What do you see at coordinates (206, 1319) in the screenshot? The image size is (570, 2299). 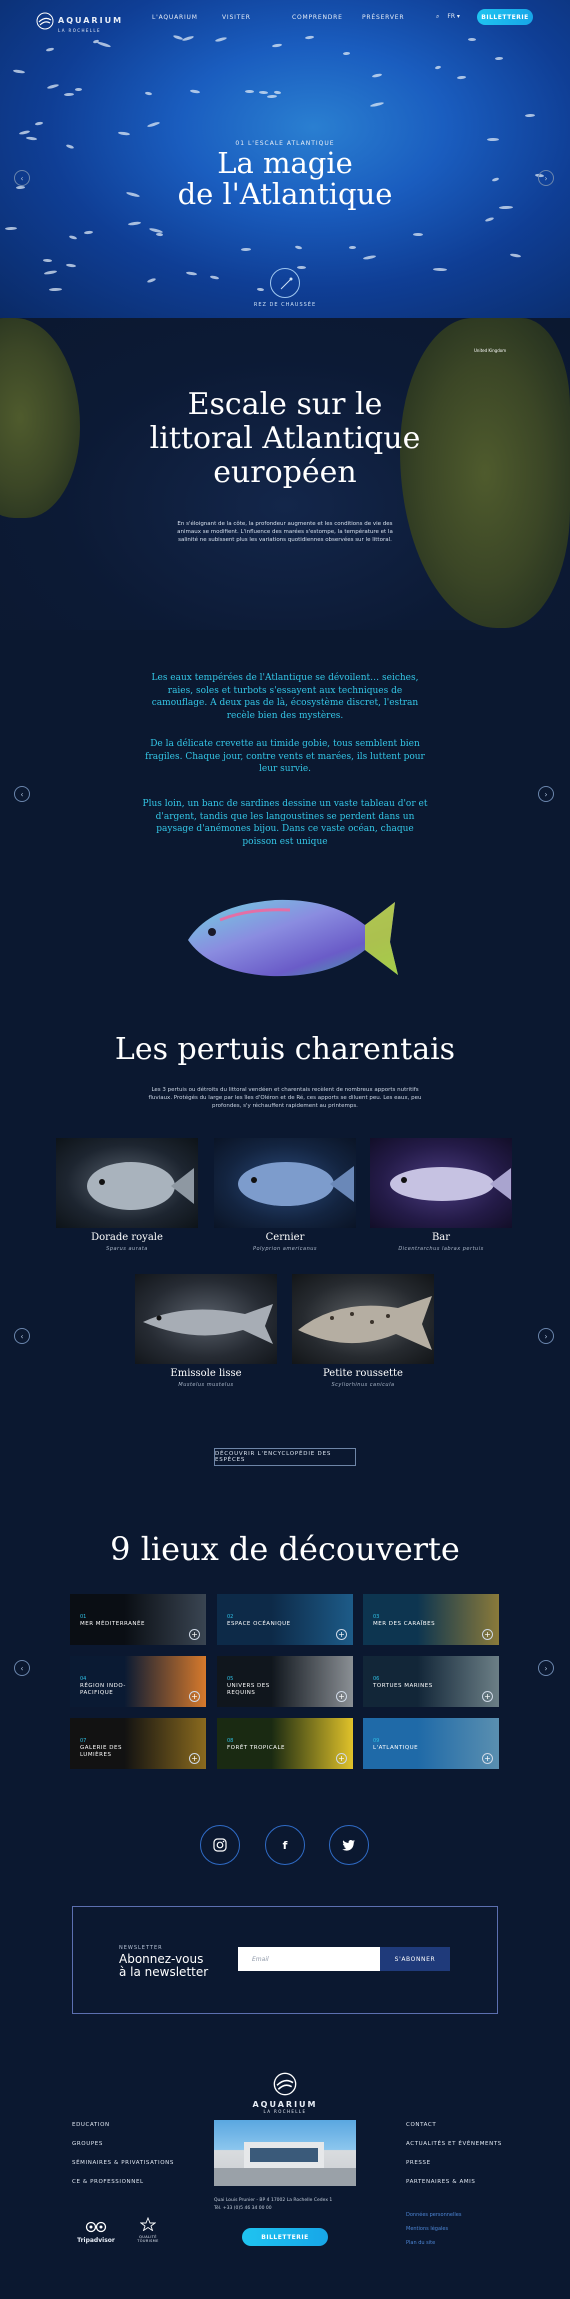 I see `species-image-emissole` at bounding box center [206, 1319].